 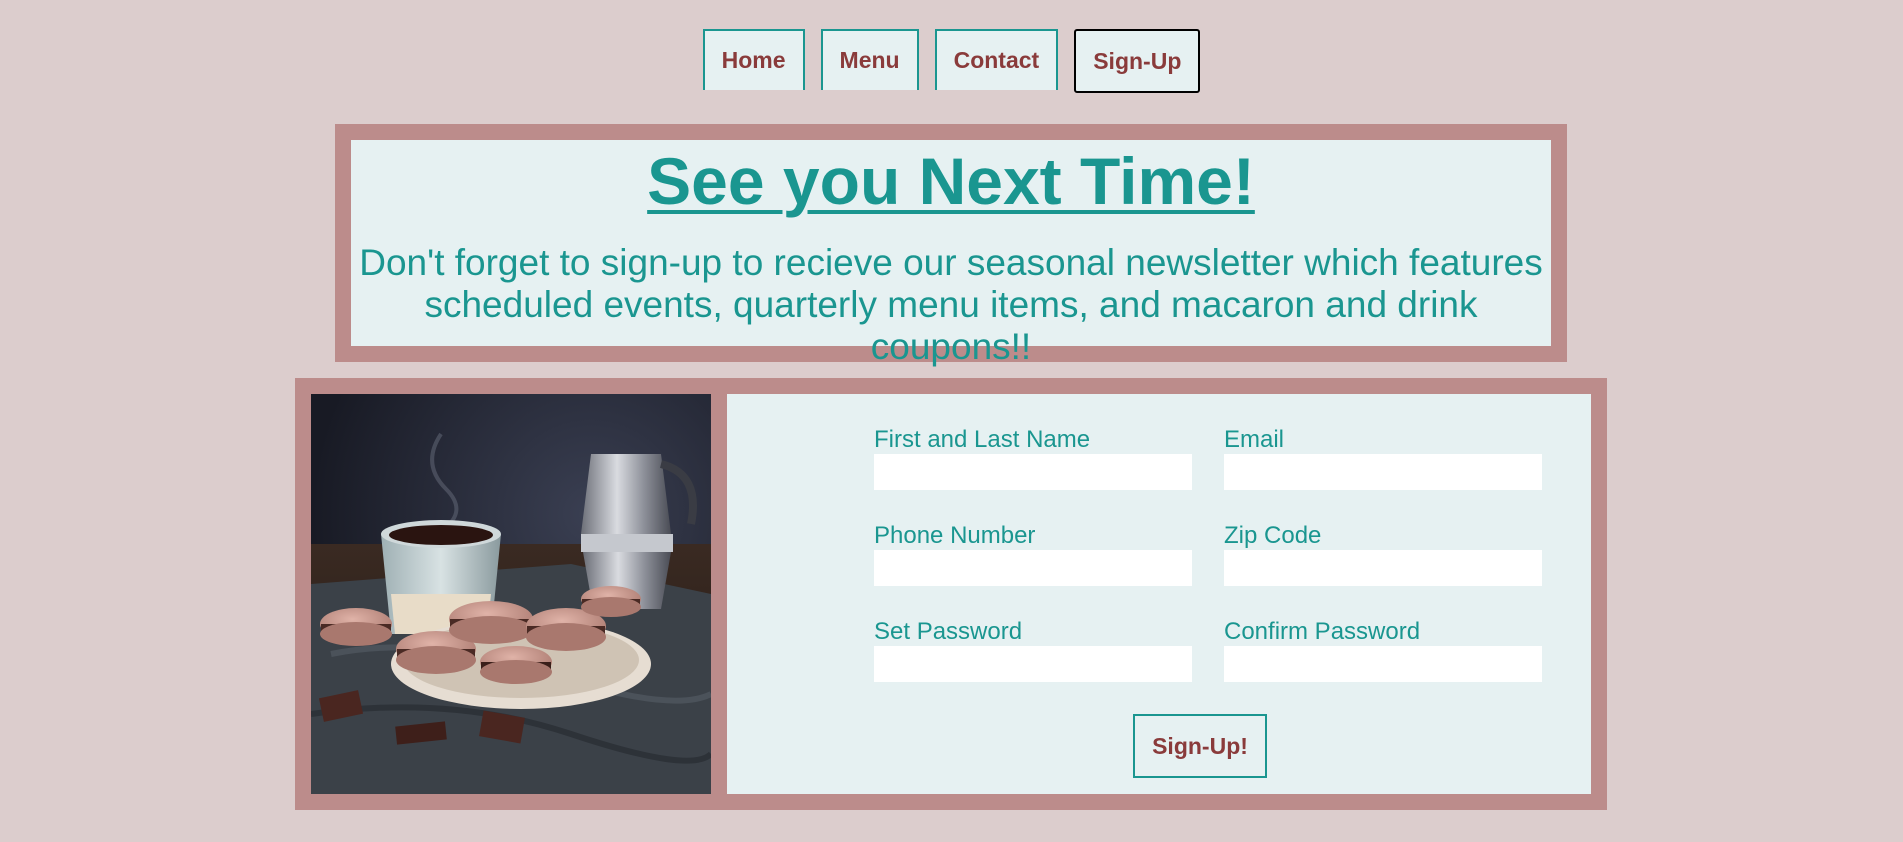 I want to click on zip-label: Zip Code, so click(x=1273, y=535).